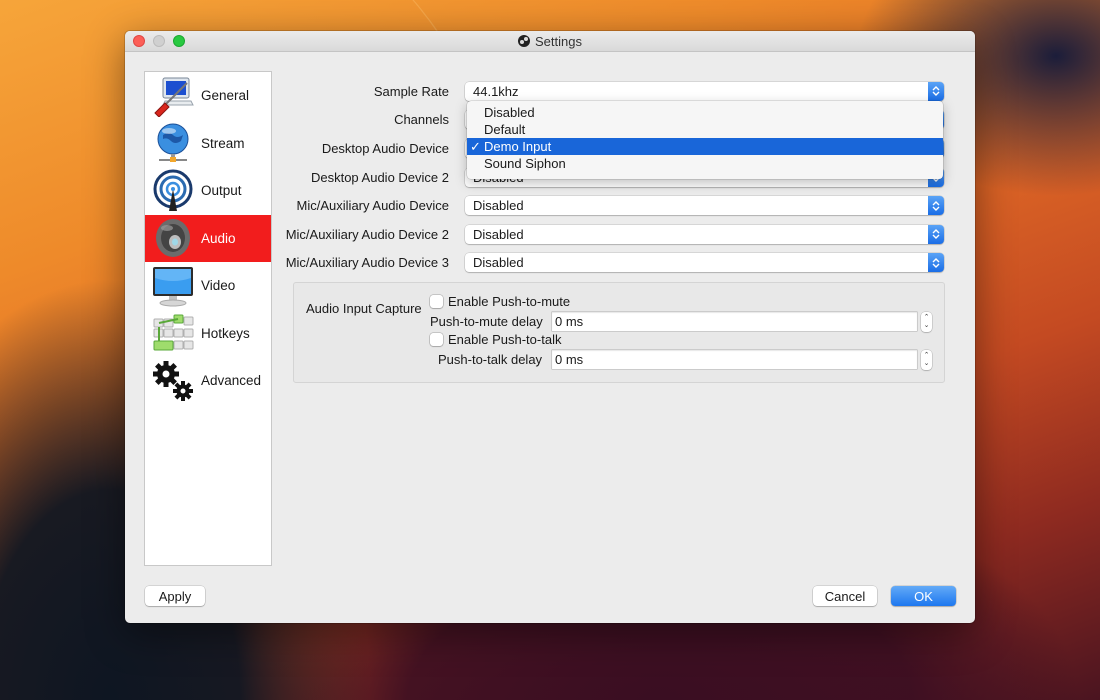 This screenshot has height=700, width=1100. I want to click on sidebar-item-label: Video, so click(218, 286).